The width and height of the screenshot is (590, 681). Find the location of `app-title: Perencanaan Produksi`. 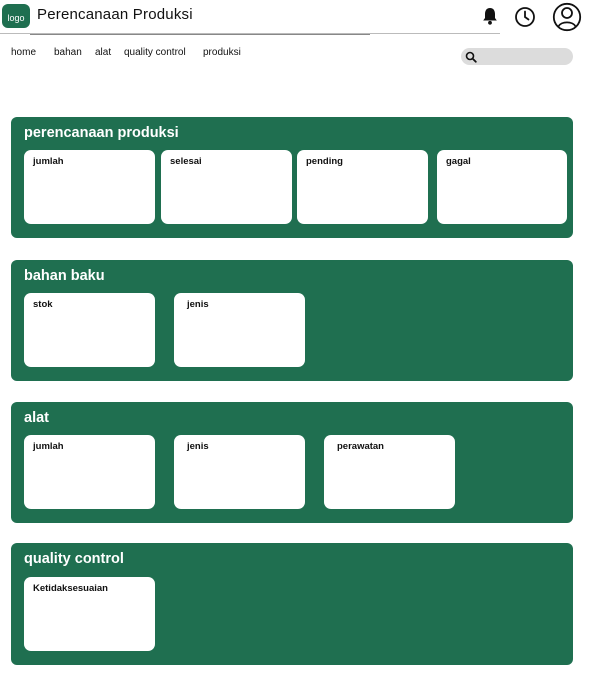

app-title: Perencanaan Produksi is located at coordinates (115, 14).